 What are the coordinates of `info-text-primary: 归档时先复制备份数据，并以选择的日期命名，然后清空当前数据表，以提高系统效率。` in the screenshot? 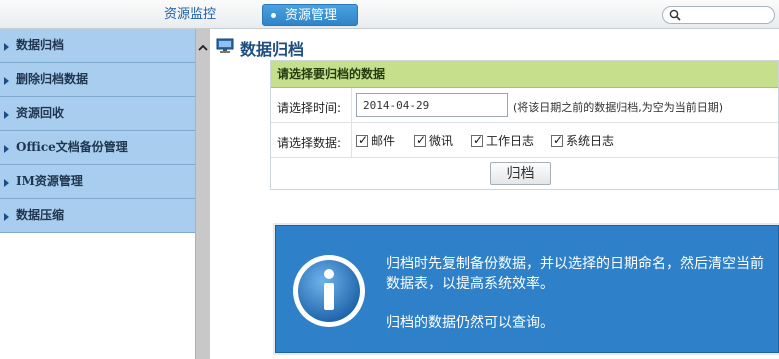 It's located at (575, 274).